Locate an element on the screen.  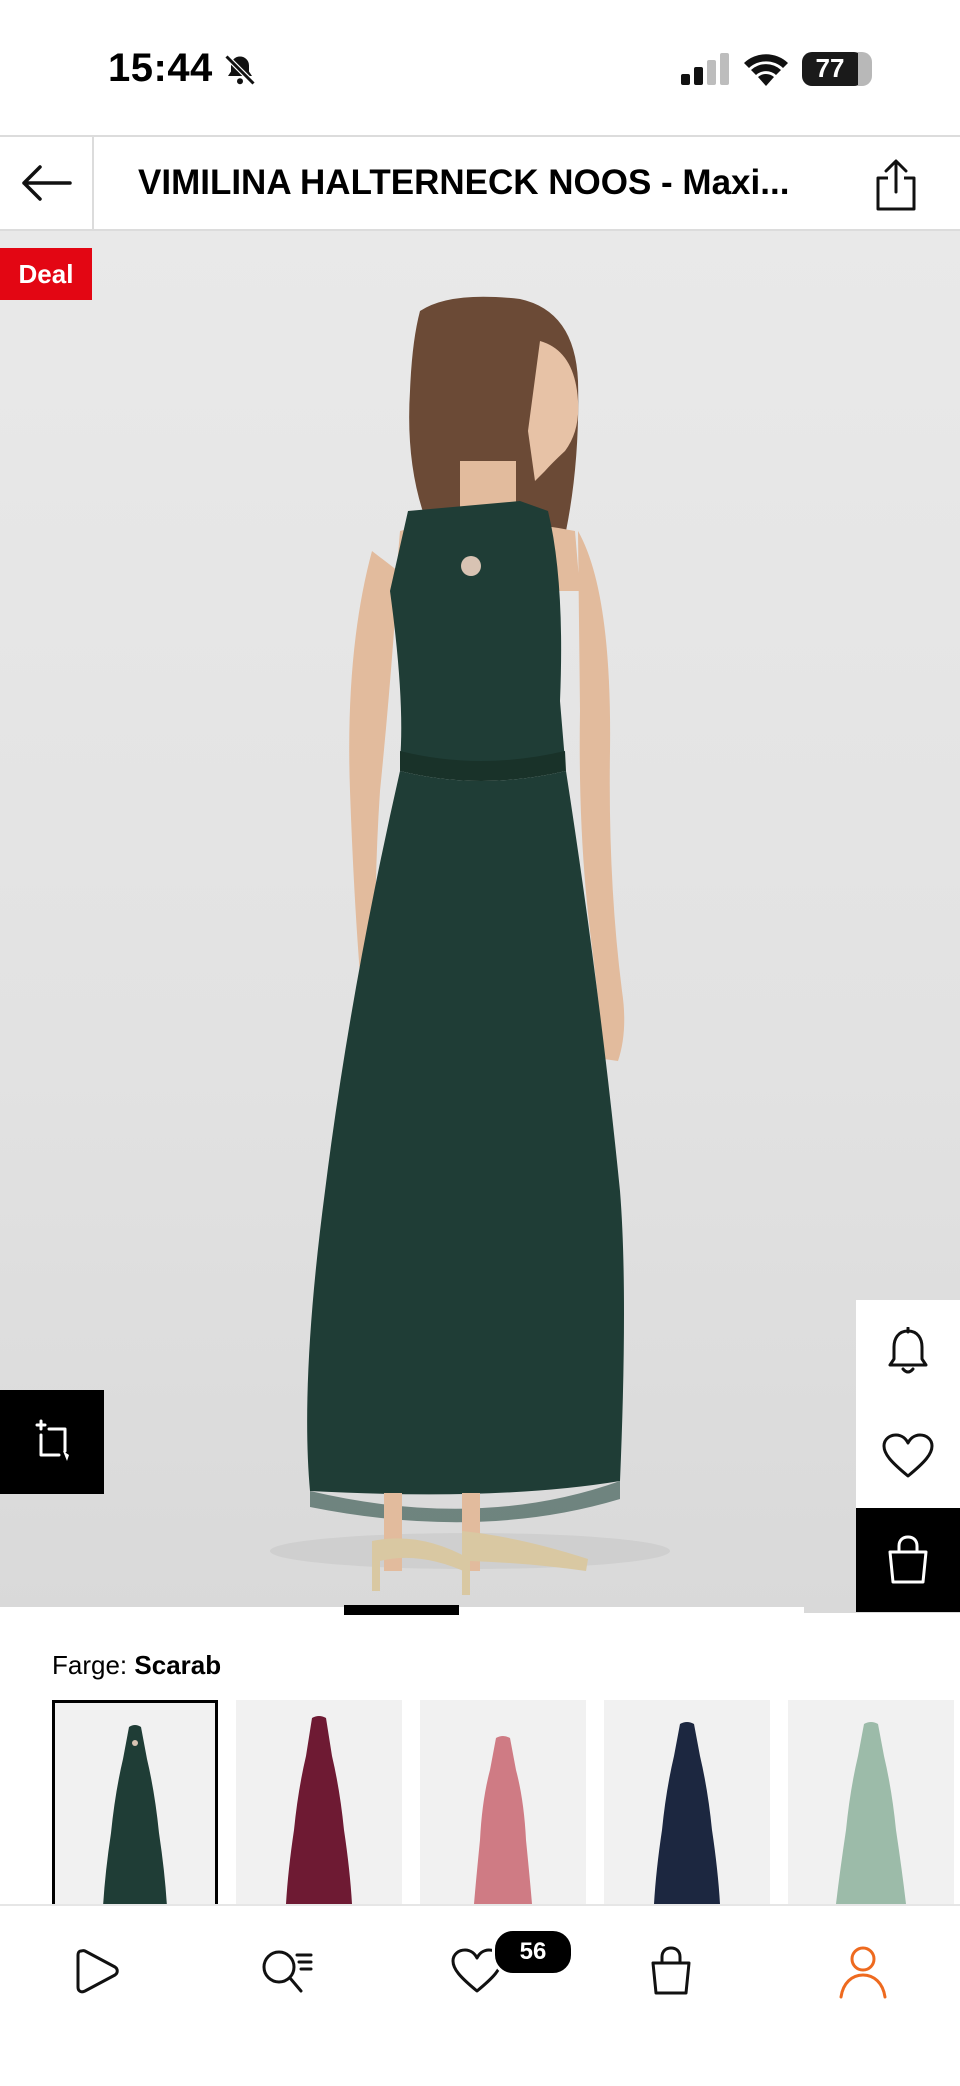
home-icon is located at coordinates (97, 1971).